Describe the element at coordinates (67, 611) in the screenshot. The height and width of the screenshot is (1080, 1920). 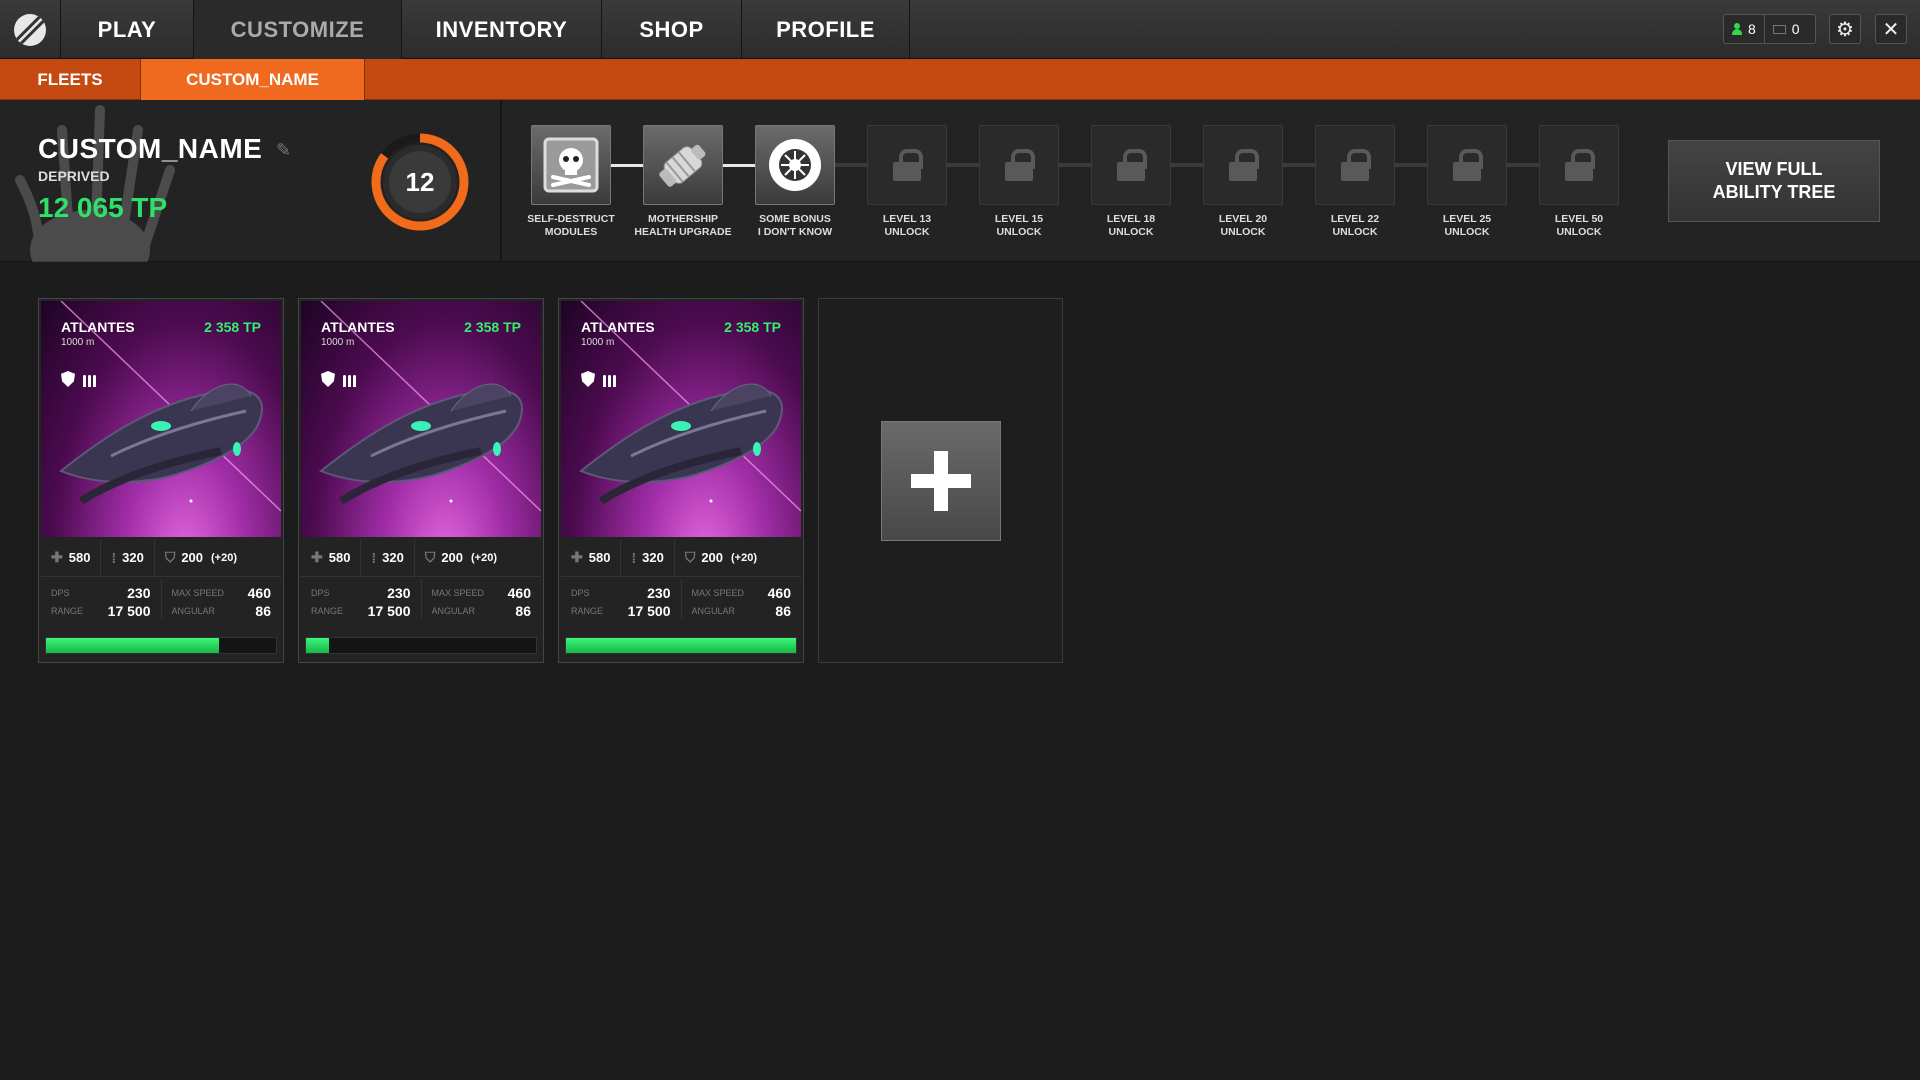
I see `range-label: RANGE` at that location.